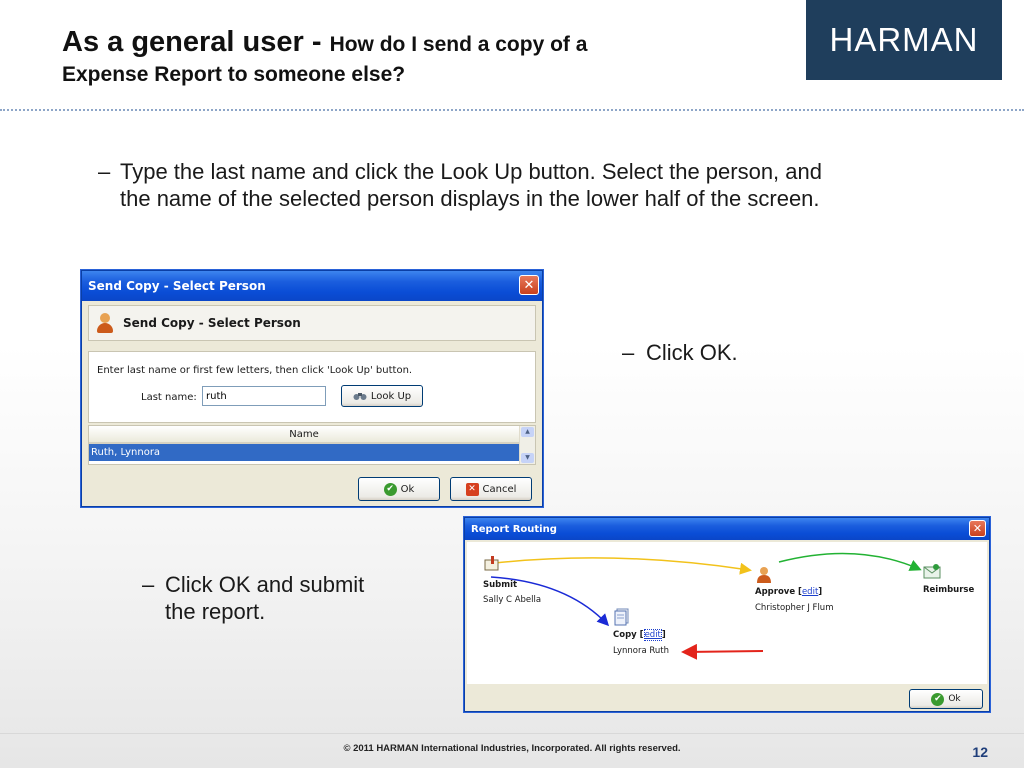  Describe the element at coordinates (304, 452) in the screenshot. I see `grid-row: Ruth, Lynnora` at that location.